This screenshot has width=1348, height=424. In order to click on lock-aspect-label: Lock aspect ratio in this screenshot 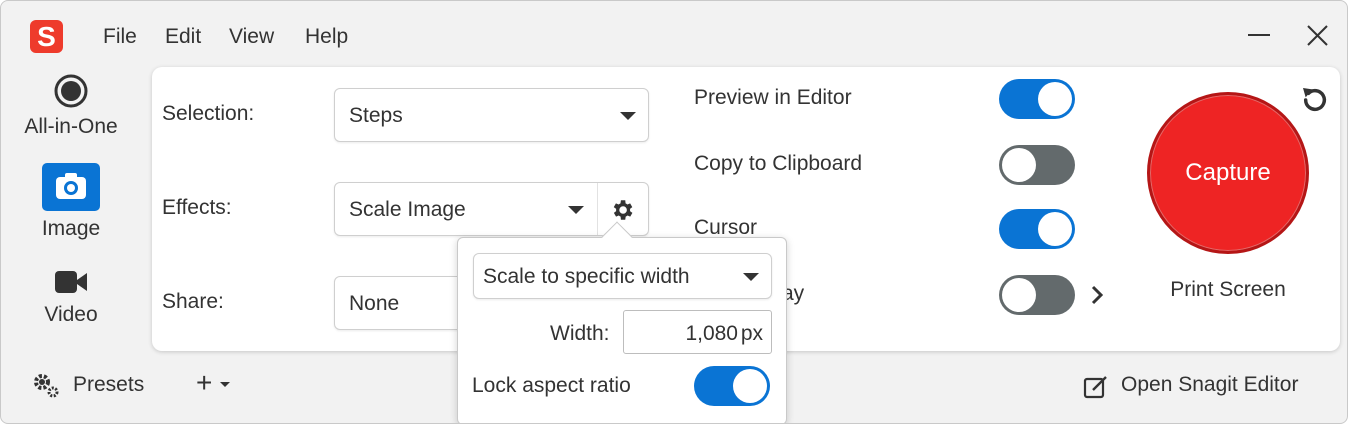, I will do `click(551, 385)`.